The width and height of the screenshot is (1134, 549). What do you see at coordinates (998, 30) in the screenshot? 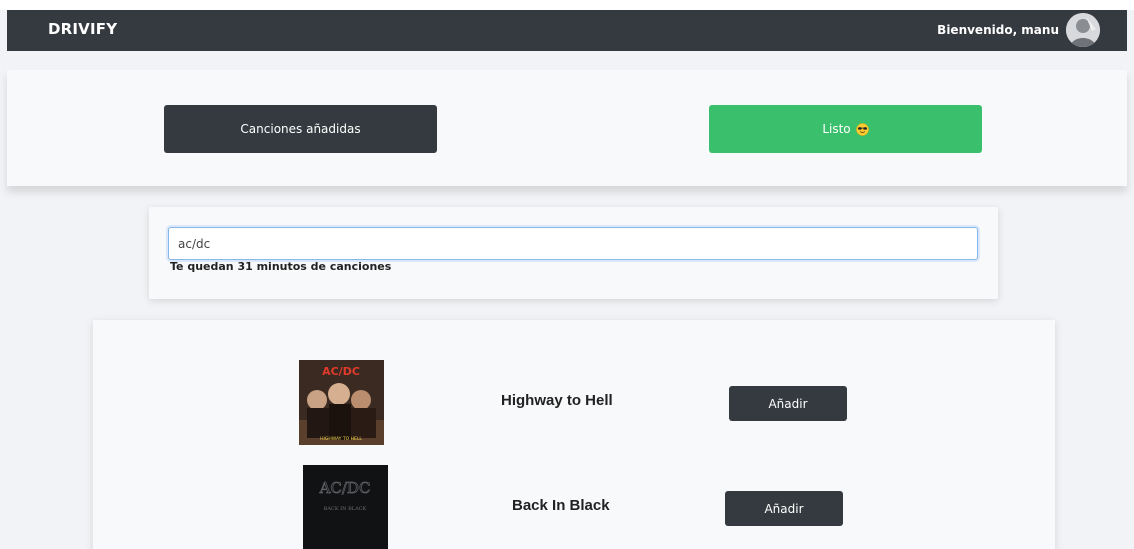
I see `welcome-text: Bienvenido, manu` at bounding box center [998, 30].